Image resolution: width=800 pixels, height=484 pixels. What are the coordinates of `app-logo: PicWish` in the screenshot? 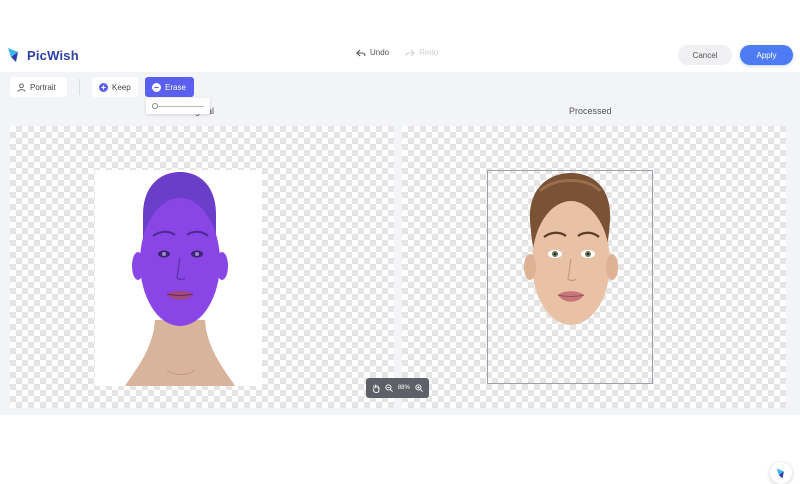 It's located at (42, 55).